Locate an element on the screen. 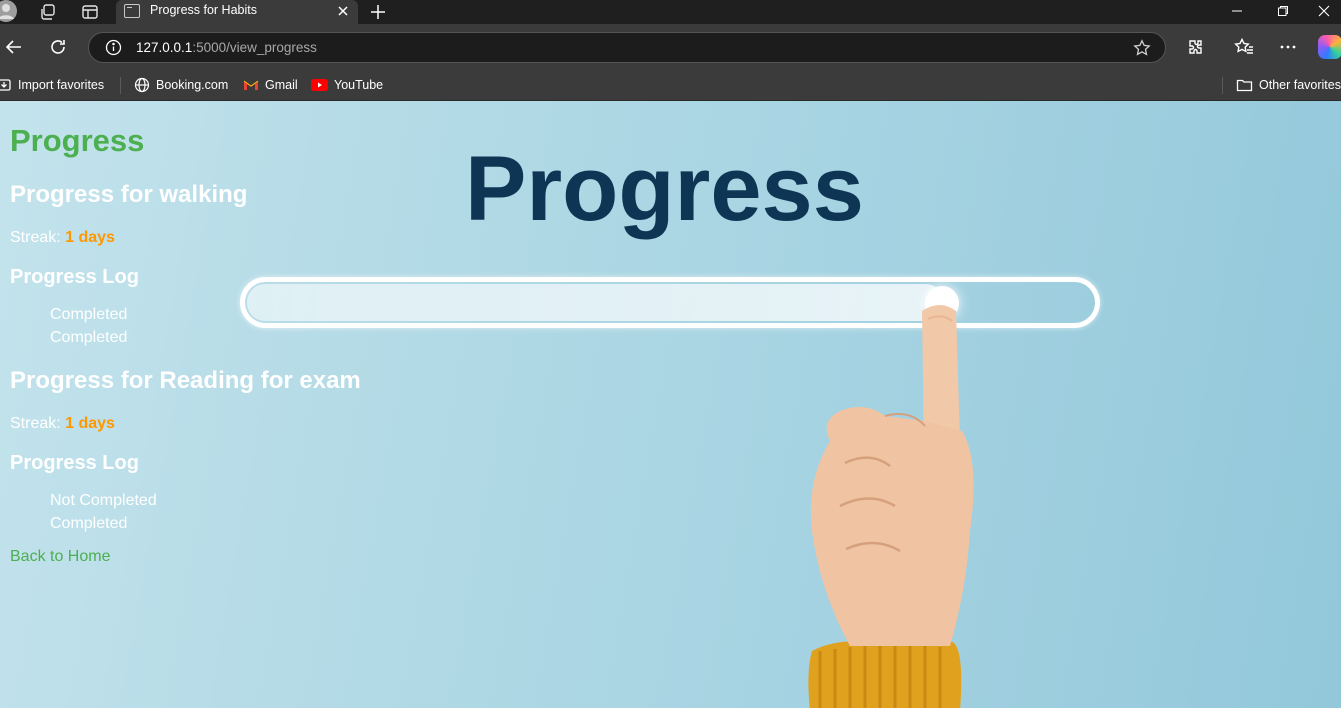  import-favorites-link: Import favorites is located at coordinates (52, 85).